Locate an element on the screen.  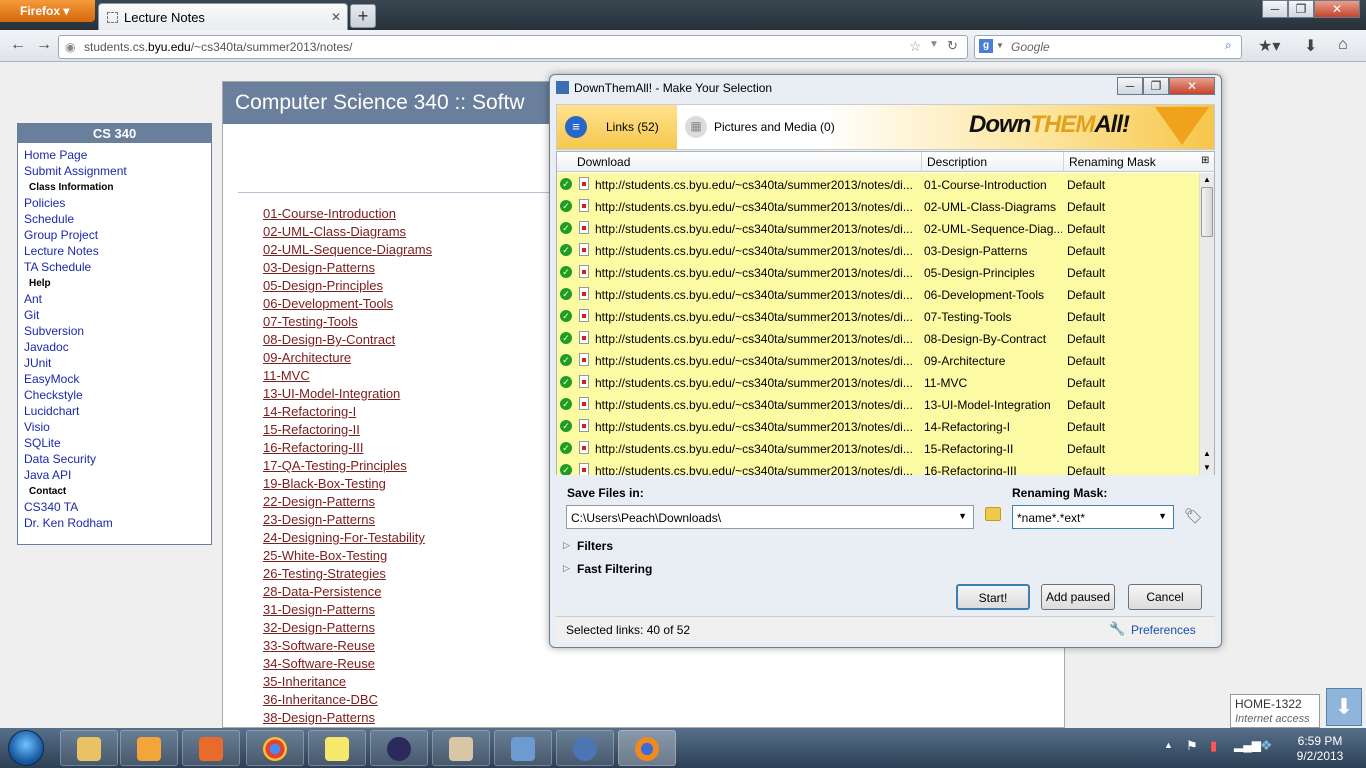
lecture-note-link: 11-MVC is located at coordinates (286, 375).